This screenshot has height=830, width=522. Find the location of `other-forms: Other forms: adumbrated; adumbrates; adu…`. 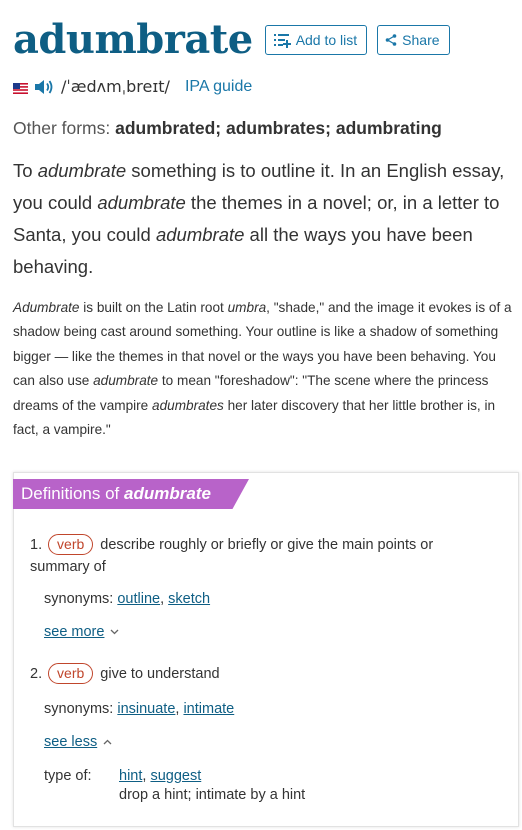

other-forms: Other forms: adumbrated; adumbrates; adu… is located at coordinates (227, 128).